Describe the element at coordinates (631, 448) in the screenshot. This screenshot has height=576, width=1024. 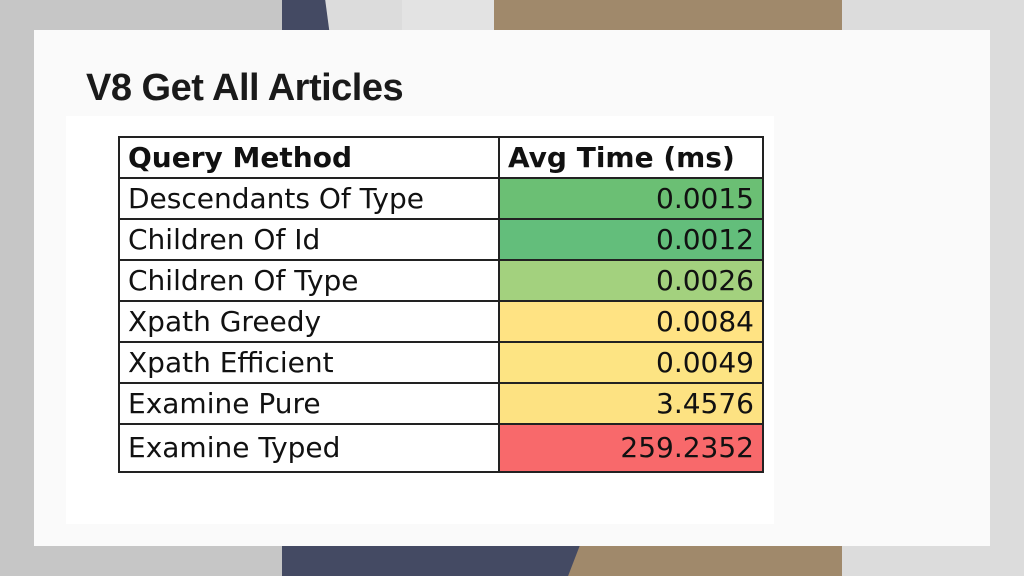
I see `row-avg-time: 259.2352` at that location.